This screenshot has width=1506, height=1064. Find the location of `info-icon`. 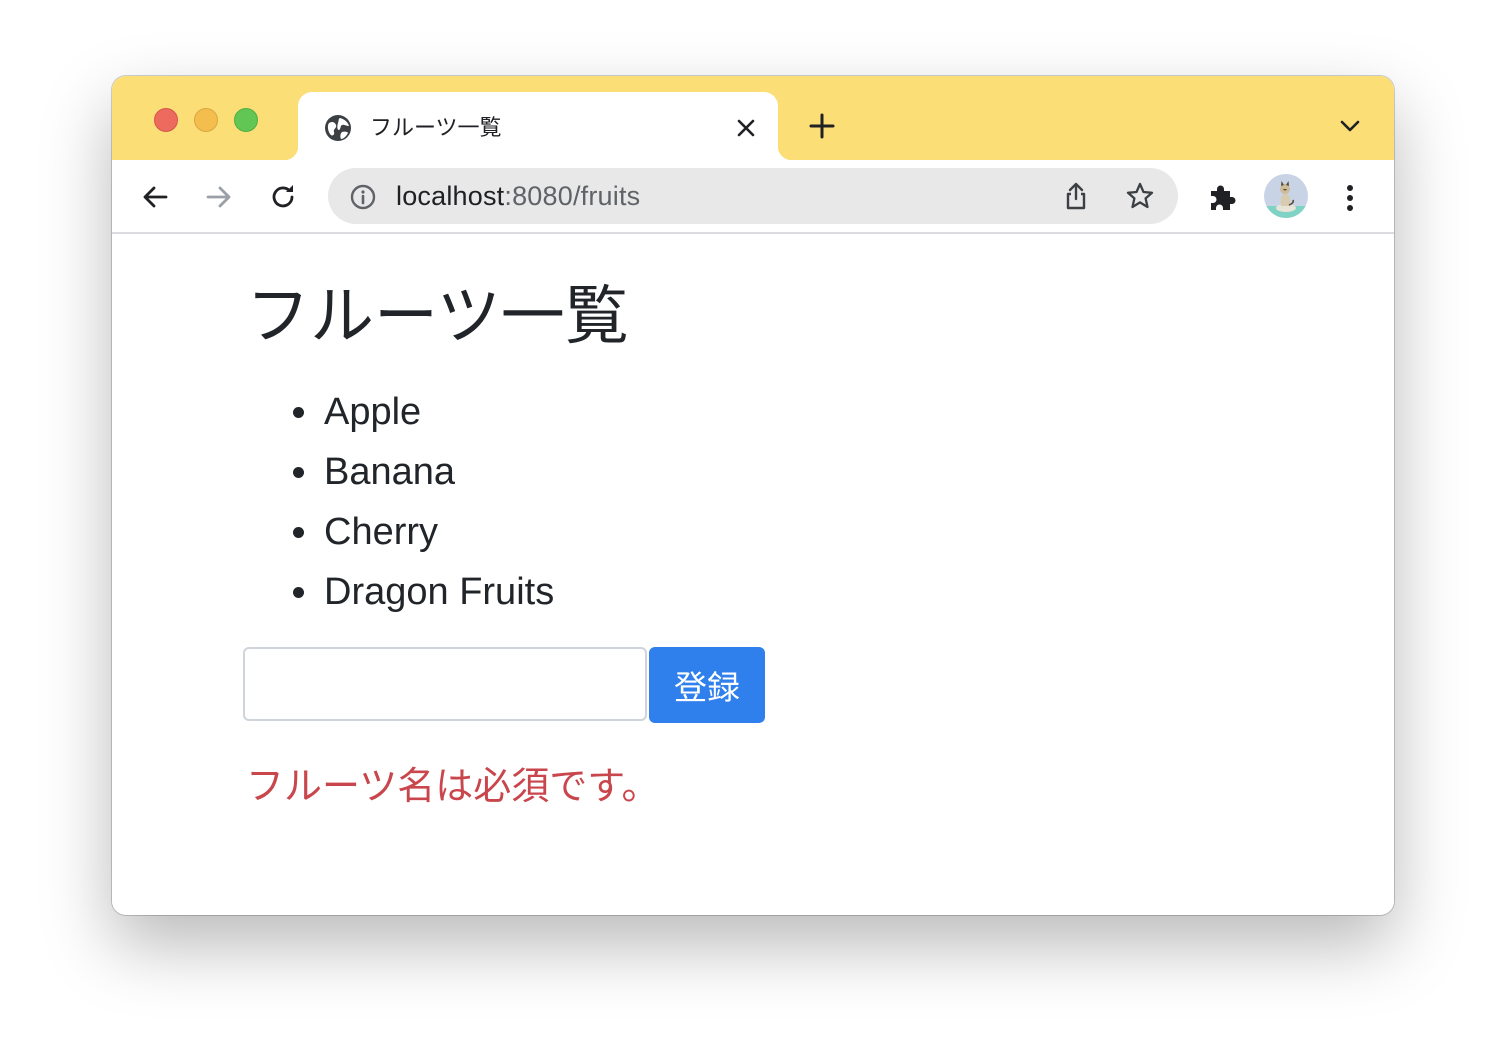

info-icon is located at coordinates (363, 197).